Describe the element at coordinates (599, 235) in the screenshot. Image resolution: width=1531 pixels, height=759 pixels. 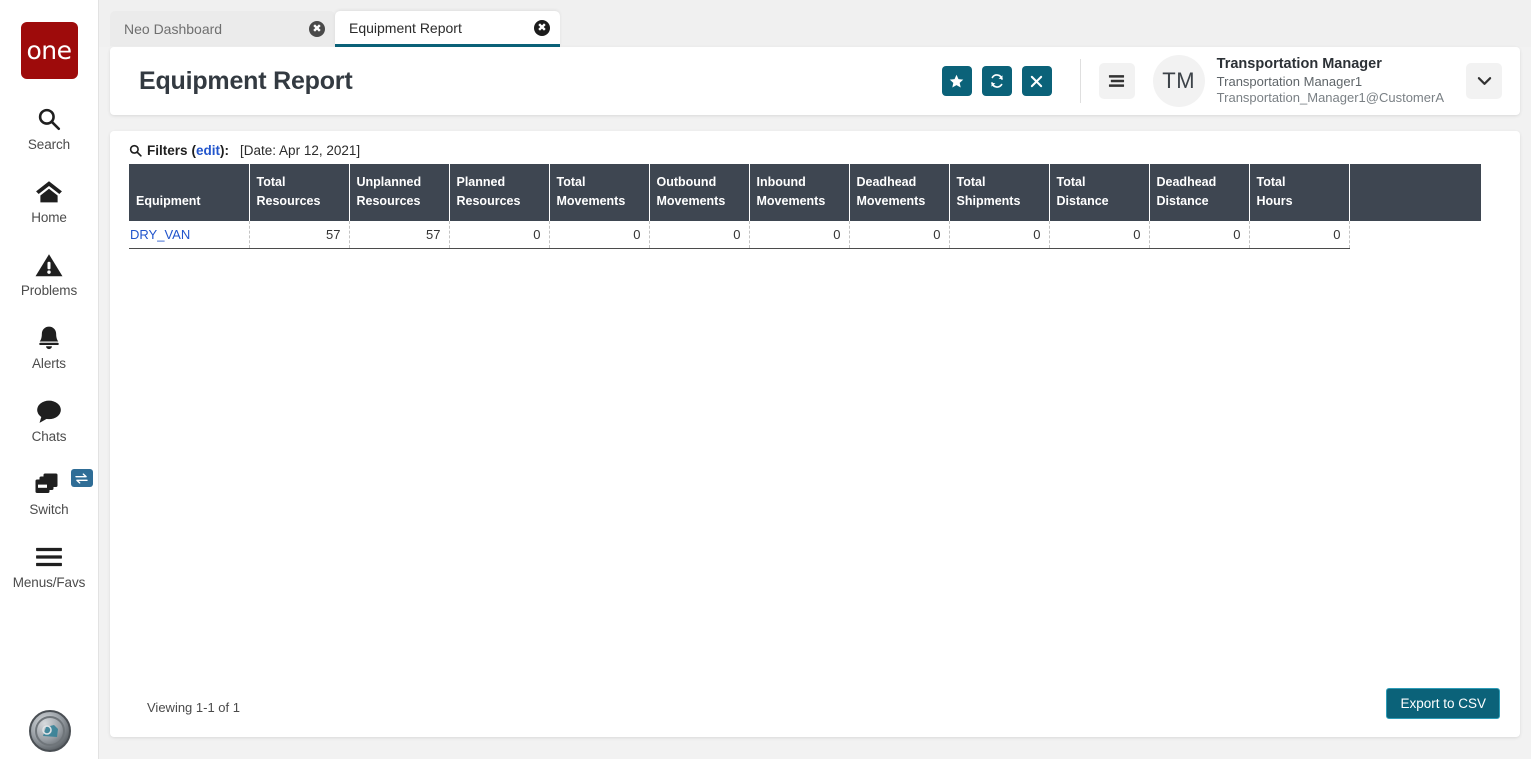
I see `cell-total-movements: 0` at that location.